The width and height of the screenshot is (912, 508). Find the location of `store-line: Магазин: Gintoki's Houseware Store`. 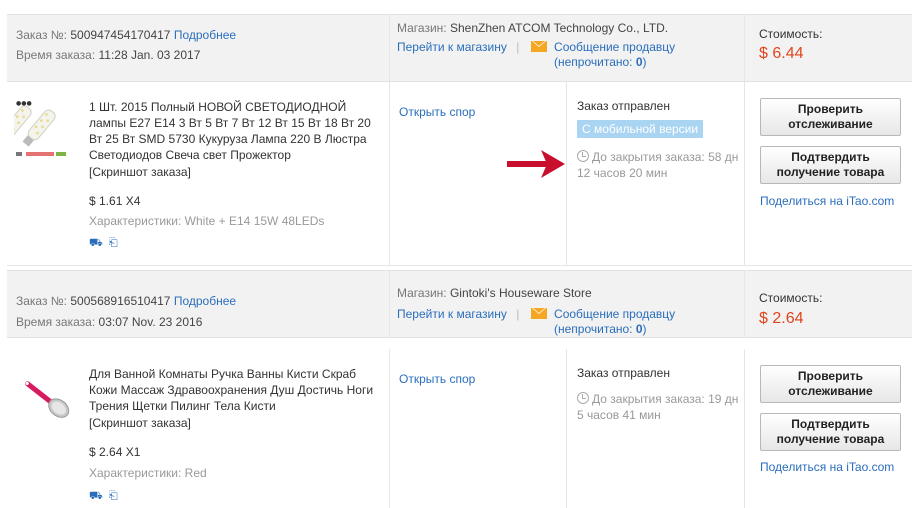

store-line: Магазин: Gintoki's Houseware Store is located at coordinates (494, 293).